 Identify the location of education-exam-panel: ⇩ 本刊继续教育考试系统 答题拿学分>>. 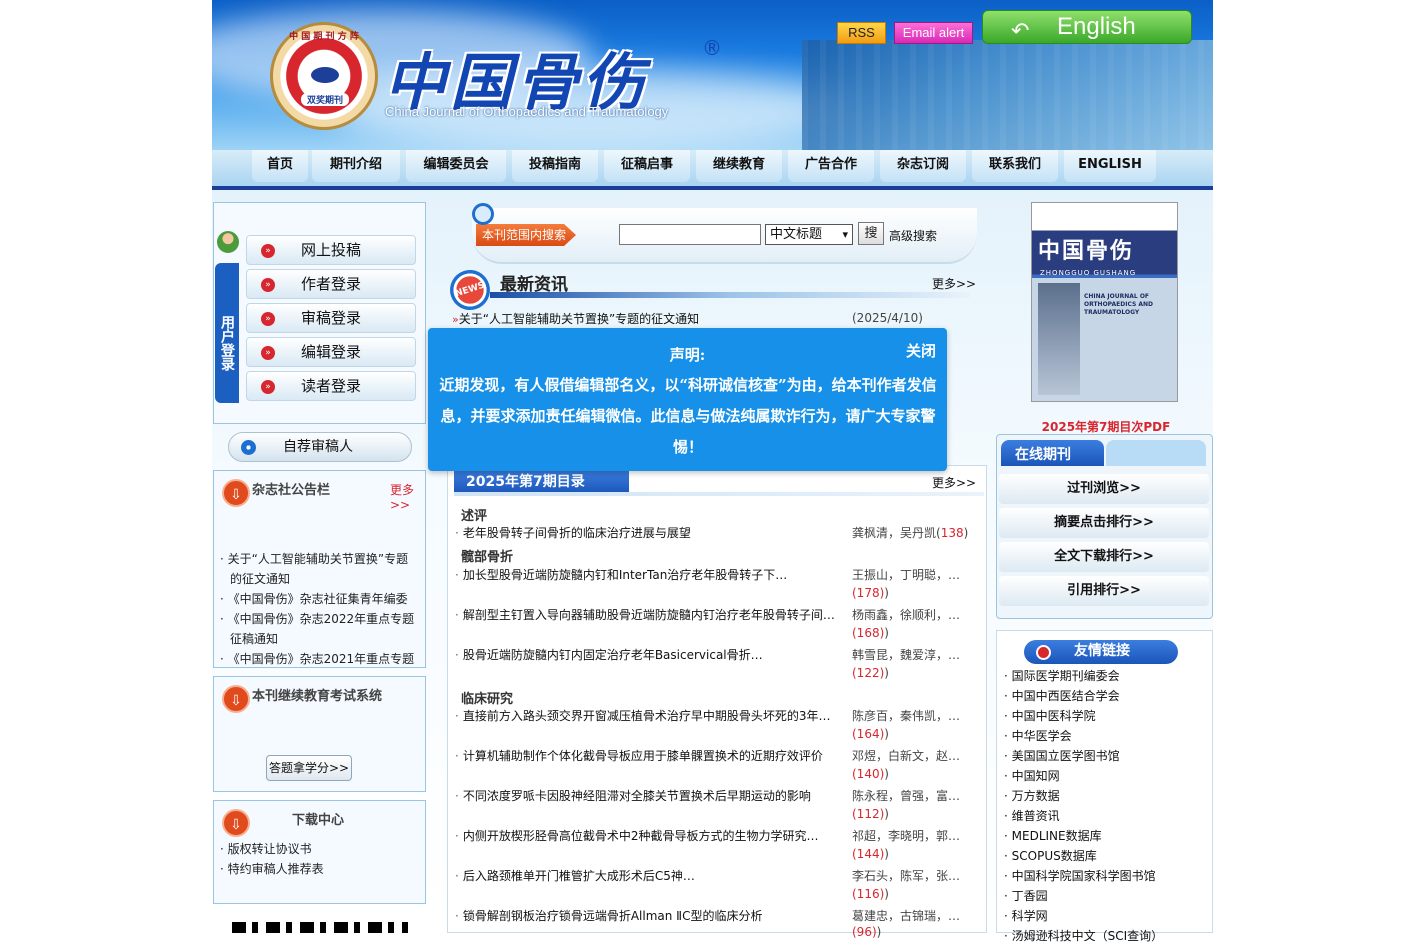
(319, 734).